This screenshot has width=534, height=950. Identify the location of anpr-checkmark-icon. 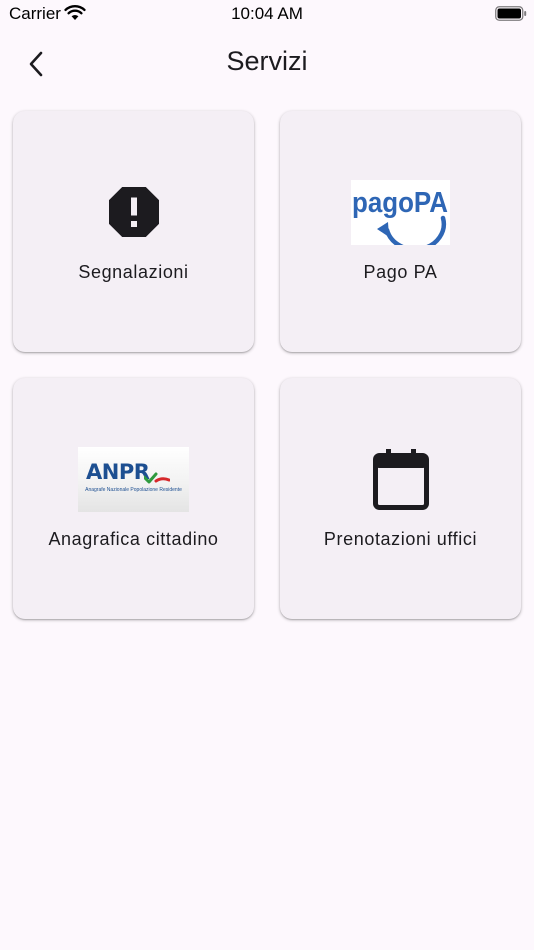
(157, 478).